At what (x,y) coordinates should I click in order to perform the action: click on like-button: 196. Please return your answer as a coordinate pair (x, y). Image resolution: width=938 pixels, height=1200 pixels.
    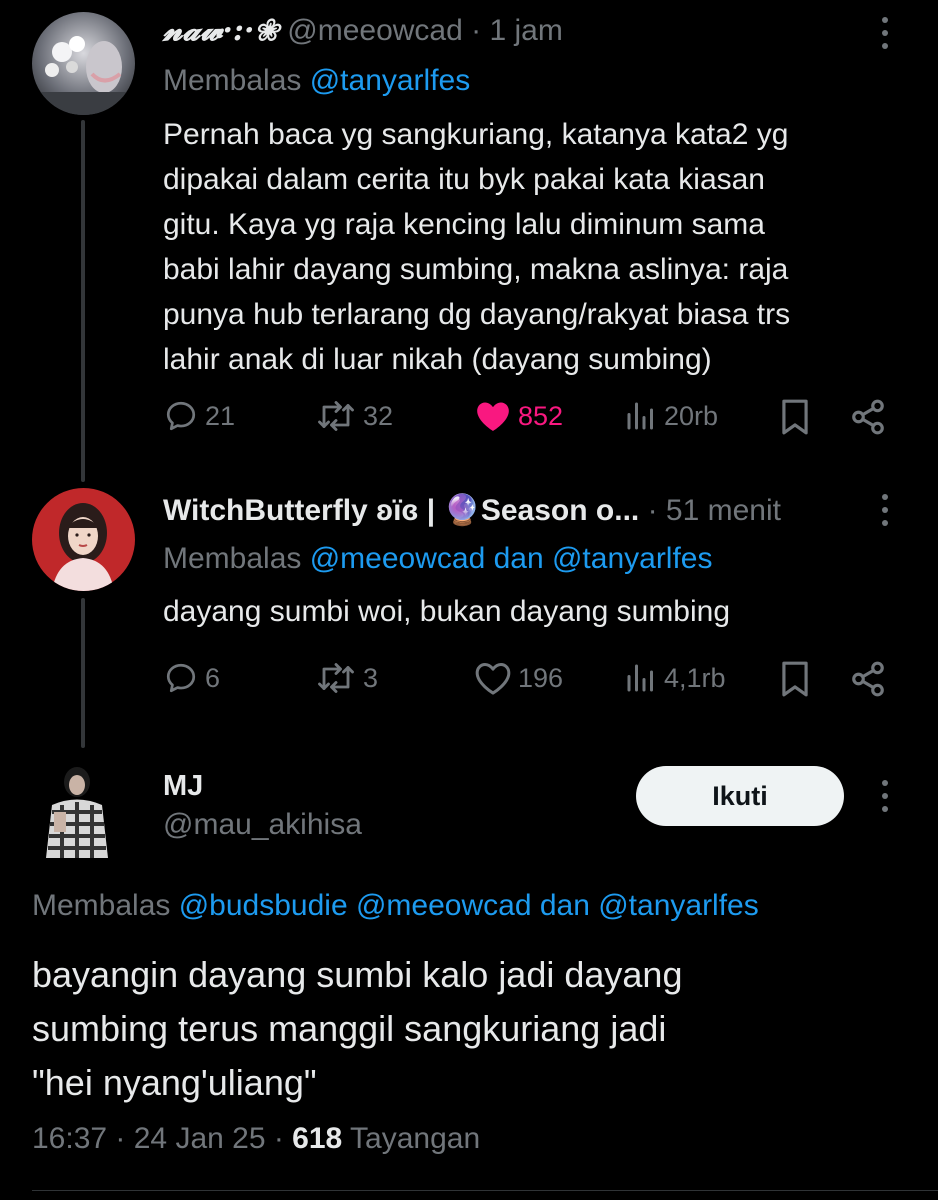
    Looking at the image, I should click on (518, 678).